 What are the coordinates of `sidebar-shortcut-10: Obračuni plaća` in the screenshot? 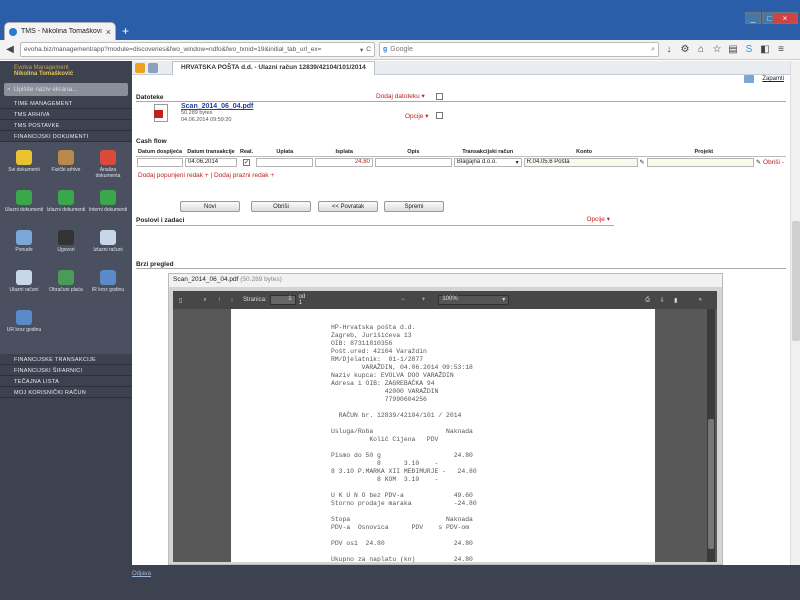 It's located at (66, 288).